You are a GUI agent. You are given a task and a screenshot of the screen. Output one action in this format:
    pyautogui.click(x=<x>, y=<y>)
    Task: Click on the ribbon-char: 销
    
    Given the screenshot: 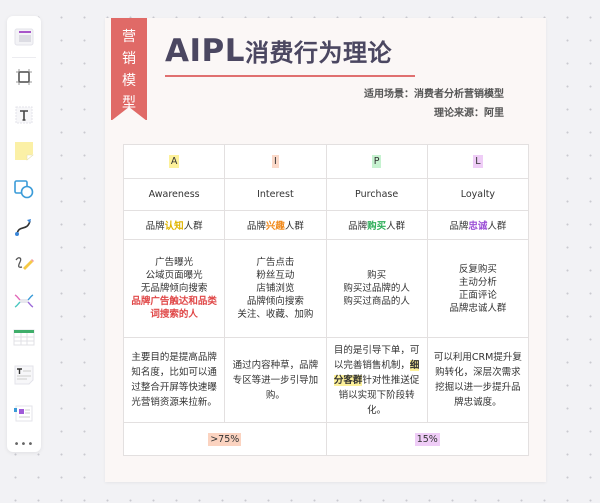 What is the action you would take?
    pyautogui.click(x=129, y=59)
    